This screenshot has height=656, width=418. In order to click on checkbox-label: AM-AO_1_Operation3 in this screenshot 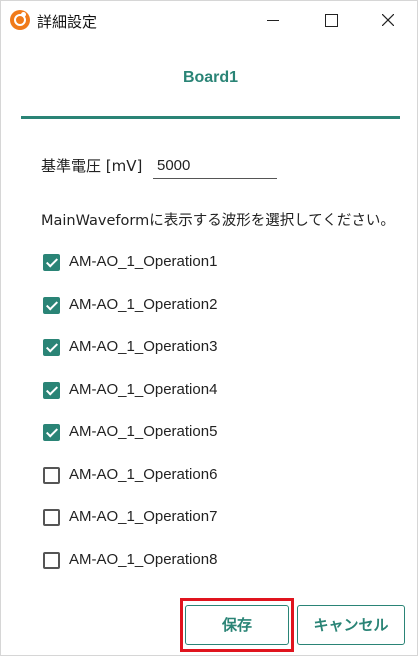, I will do `click(143, 346)`.